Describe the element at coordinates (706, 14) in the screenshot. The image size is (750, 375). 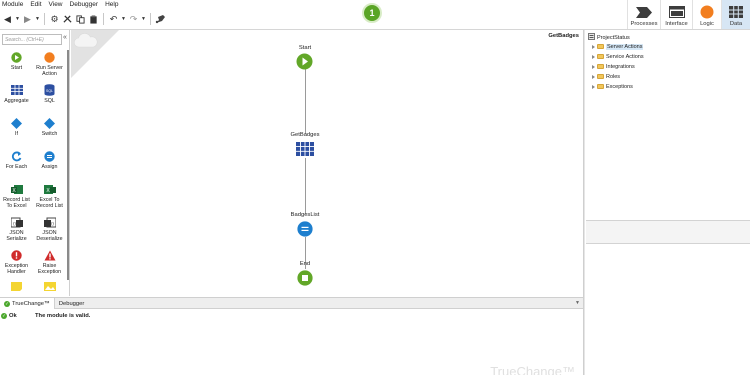
I see `tab-logic: Logic` at that location.